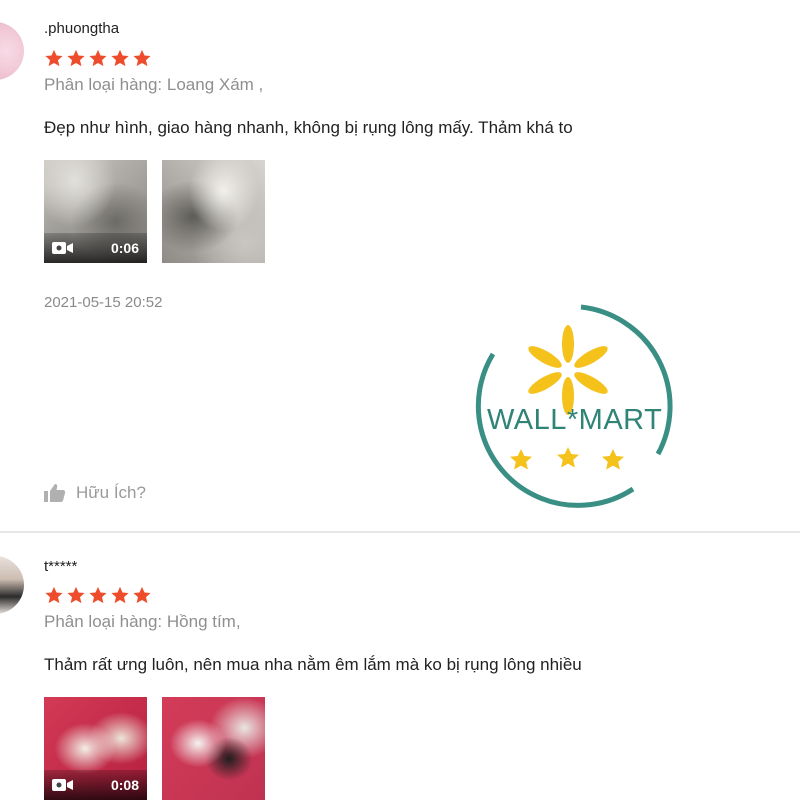 This screenshot has width=800, height=800. What do you see at coordinates (400, 532) in the screenshot?
I see `review-divider` at bounding box center [400, 532].